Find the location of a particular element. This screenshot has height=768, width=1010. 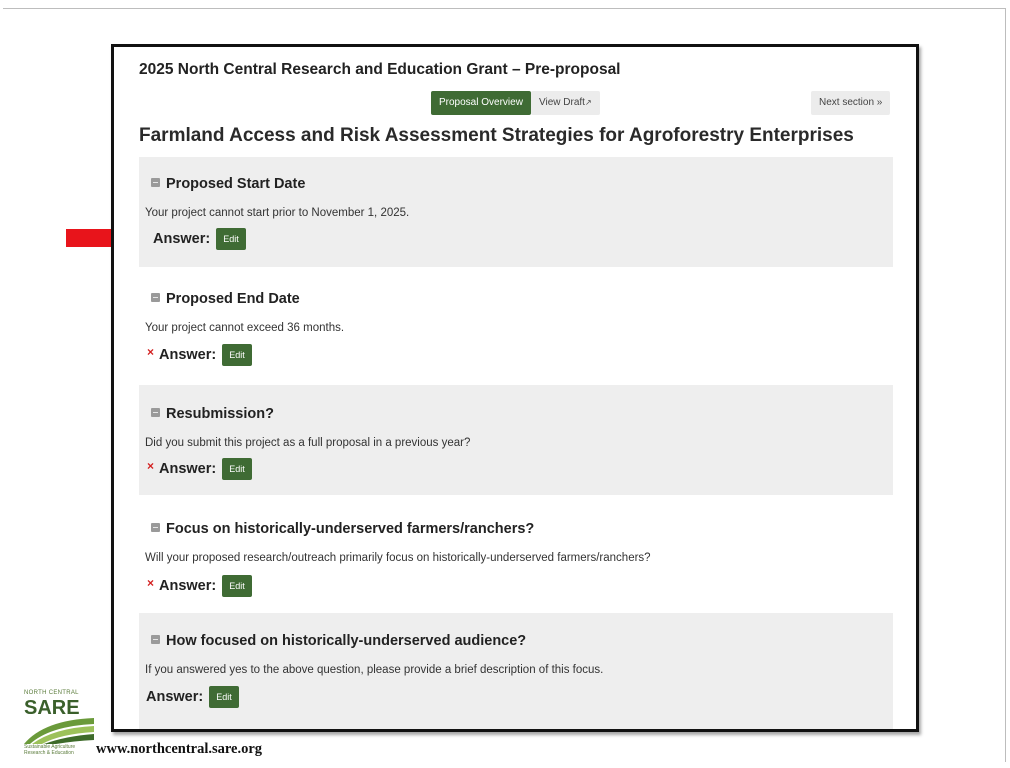

view-draft-button: View Draft↗ is located at coordinates (565, 103).